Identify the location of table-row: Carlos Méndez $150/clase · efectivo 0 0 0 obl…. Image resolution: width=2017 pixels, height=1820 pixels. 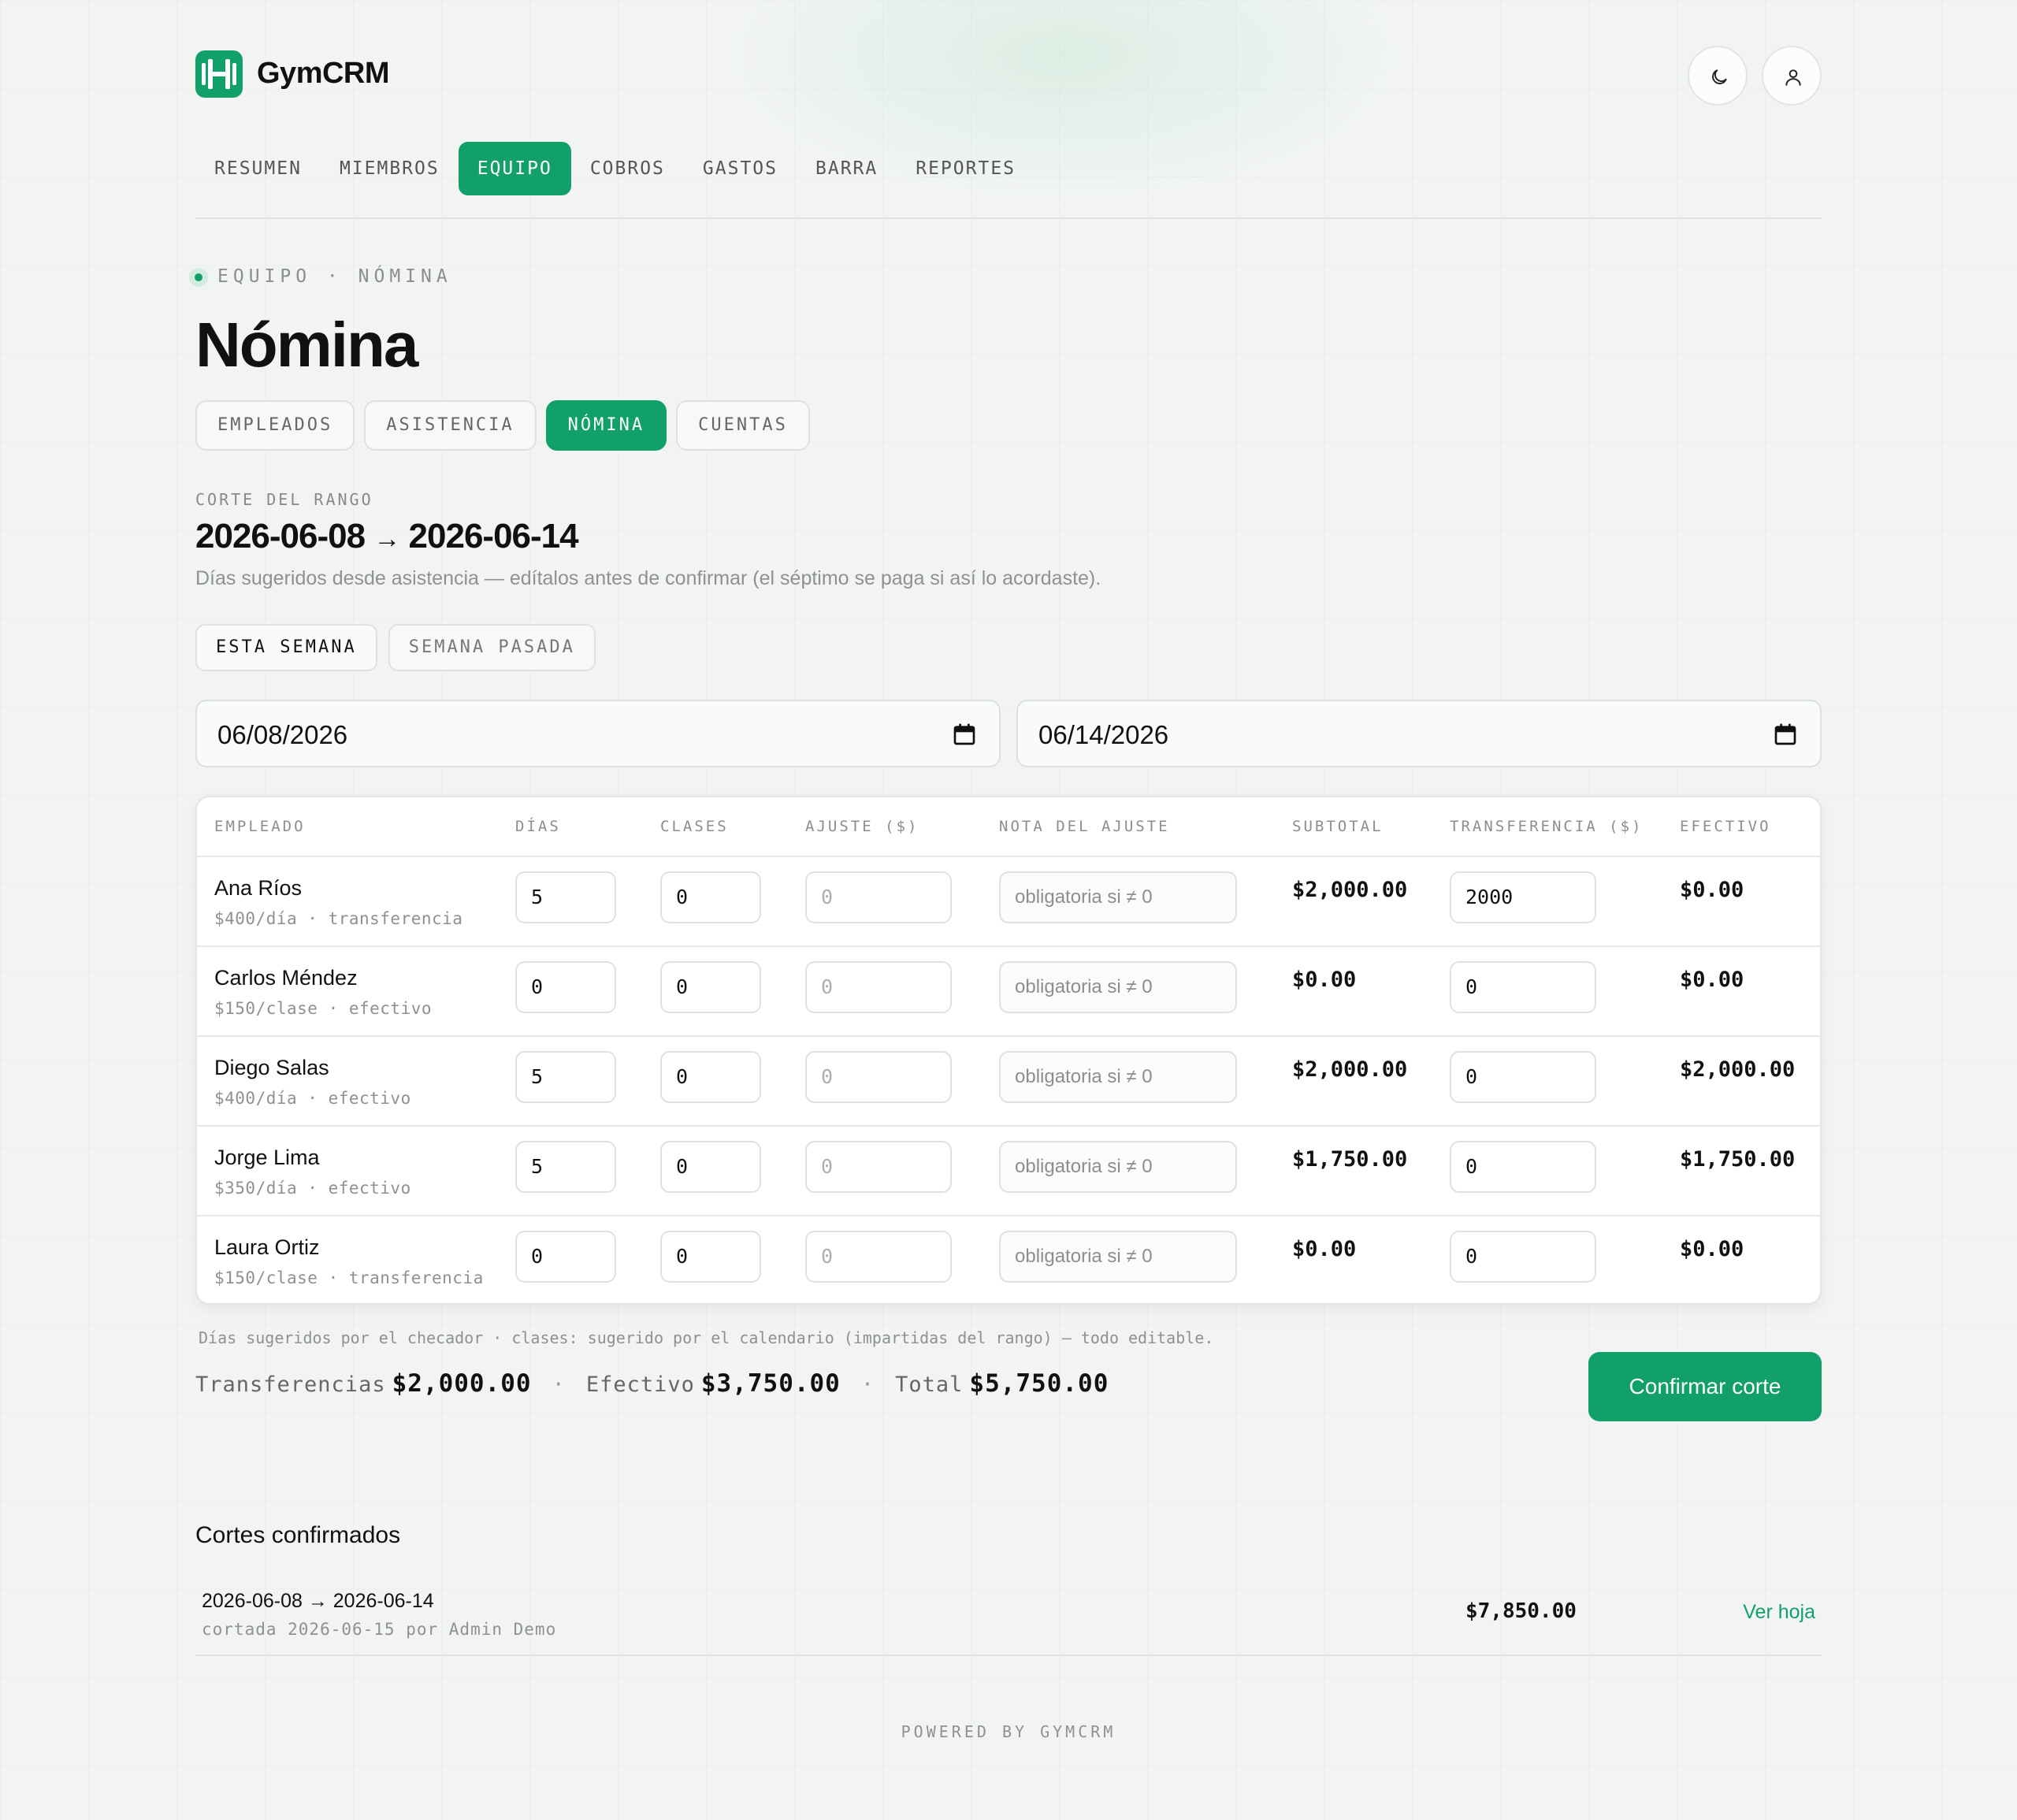
(1008, 992).